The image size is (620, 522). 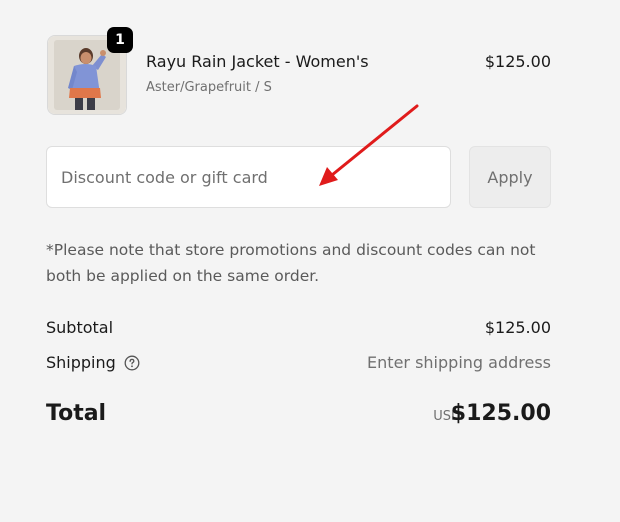 I want to click on total-label: Total, so click(x=76, y=413).